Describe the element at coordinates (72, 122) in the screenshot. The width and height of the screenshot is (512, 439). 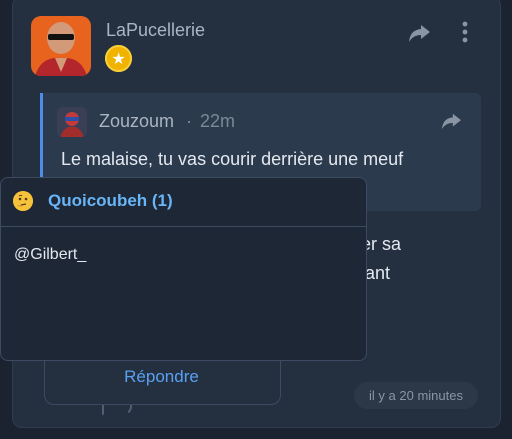
I see `quoted-author-avatar` at that location.